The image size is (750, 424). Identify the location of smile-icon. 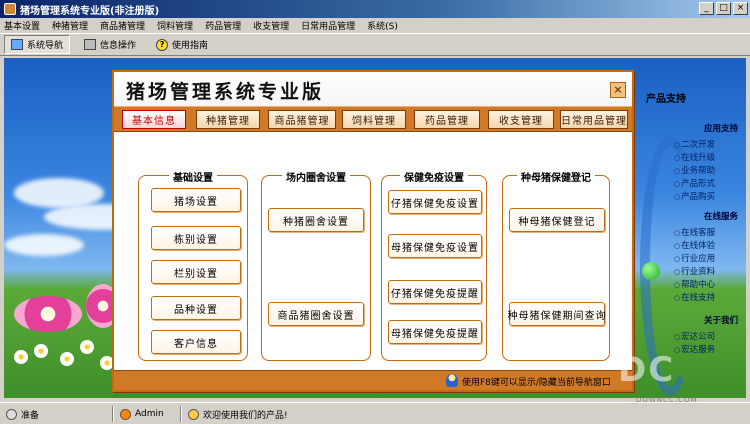
(193, 414).